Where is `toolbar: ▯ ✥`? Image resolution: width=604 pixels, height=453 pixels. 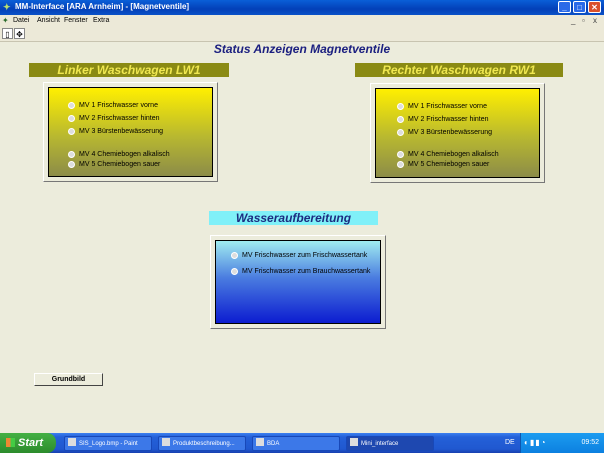
toolbar: ▯ ✥ is located at coordinates (302, 34).